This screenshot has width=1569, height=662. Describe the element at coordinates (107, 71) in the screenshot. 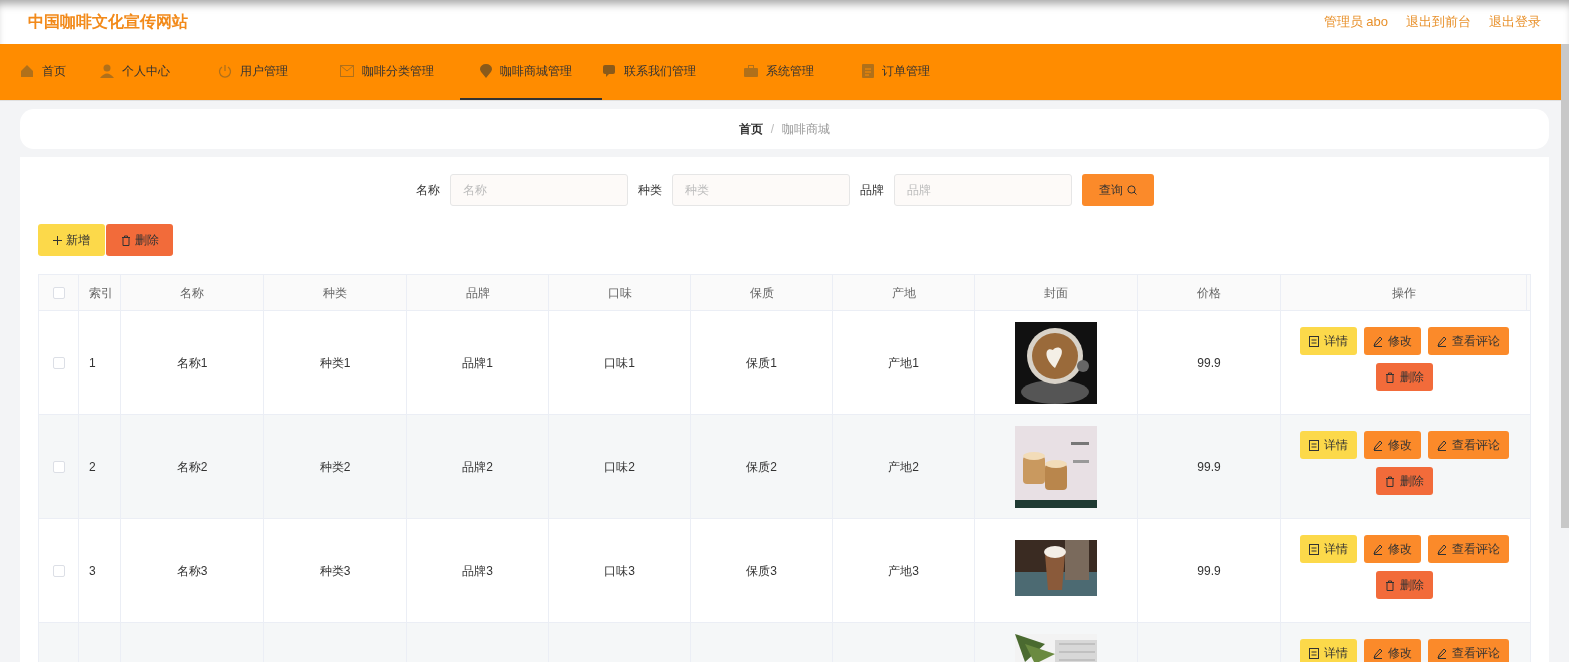

I see `user-icon` at that location.